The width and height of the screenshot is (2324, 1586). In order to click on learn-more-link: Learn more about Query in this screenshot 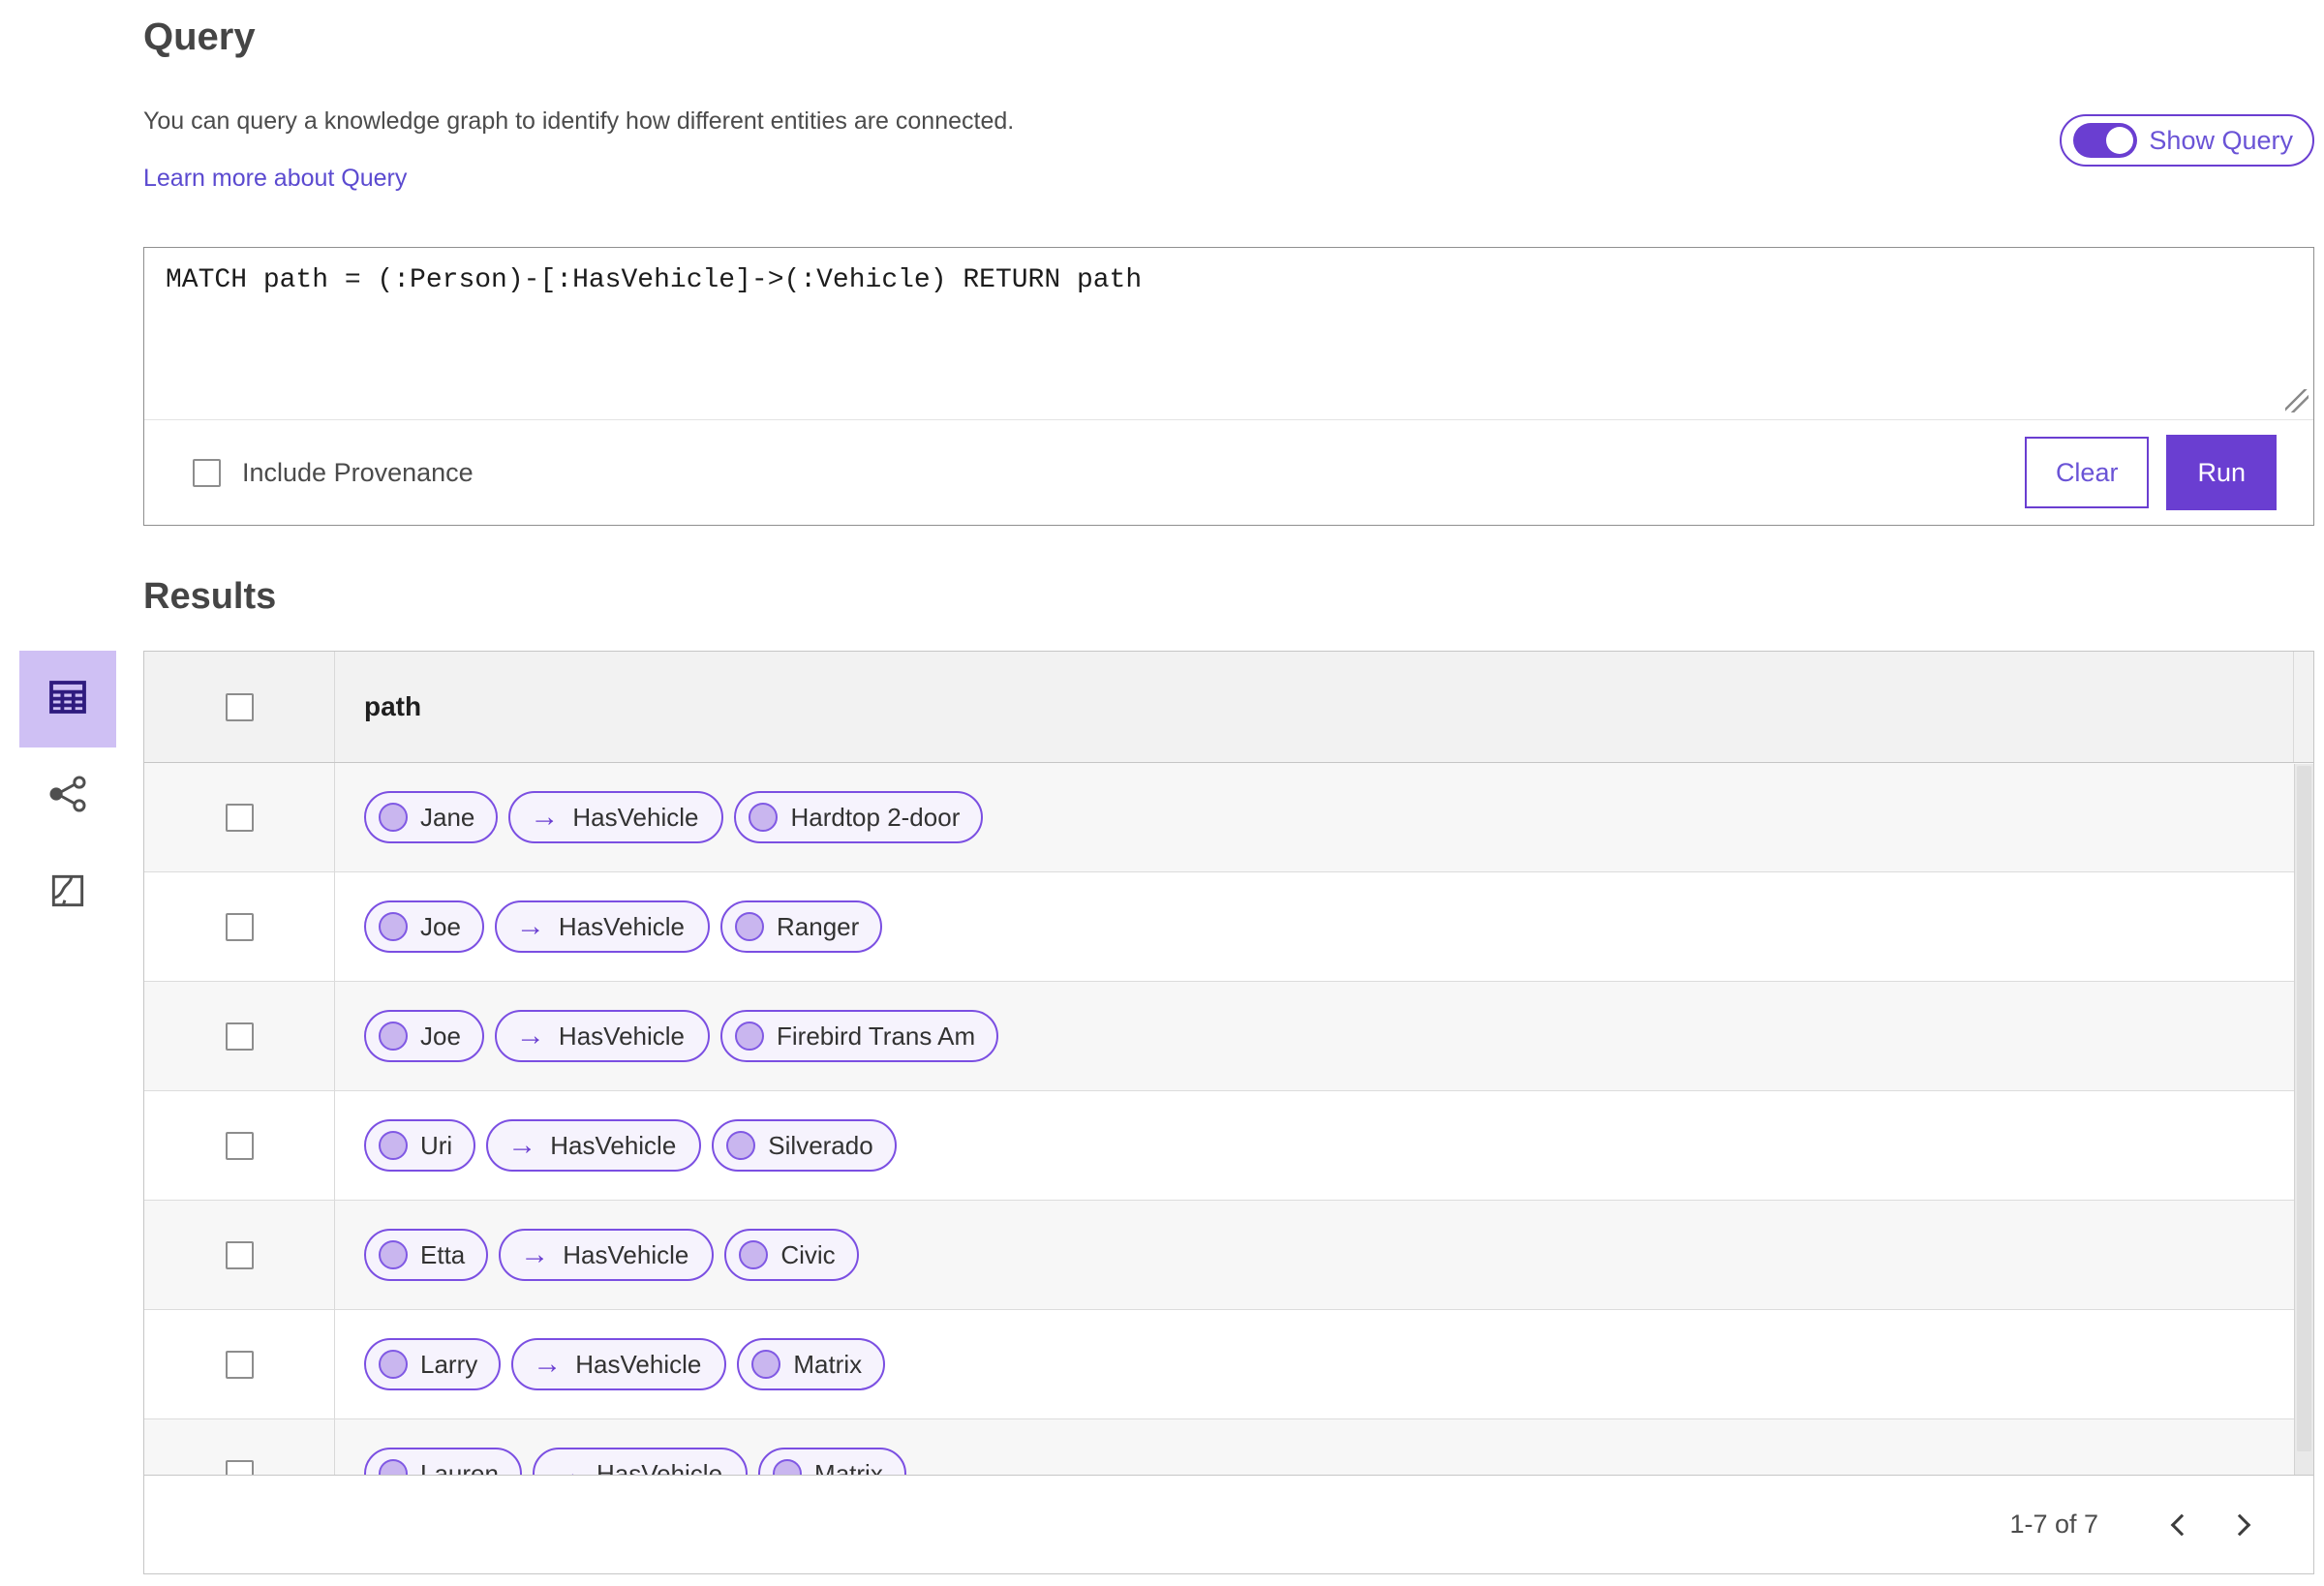, I will do `click(275, 179)`.